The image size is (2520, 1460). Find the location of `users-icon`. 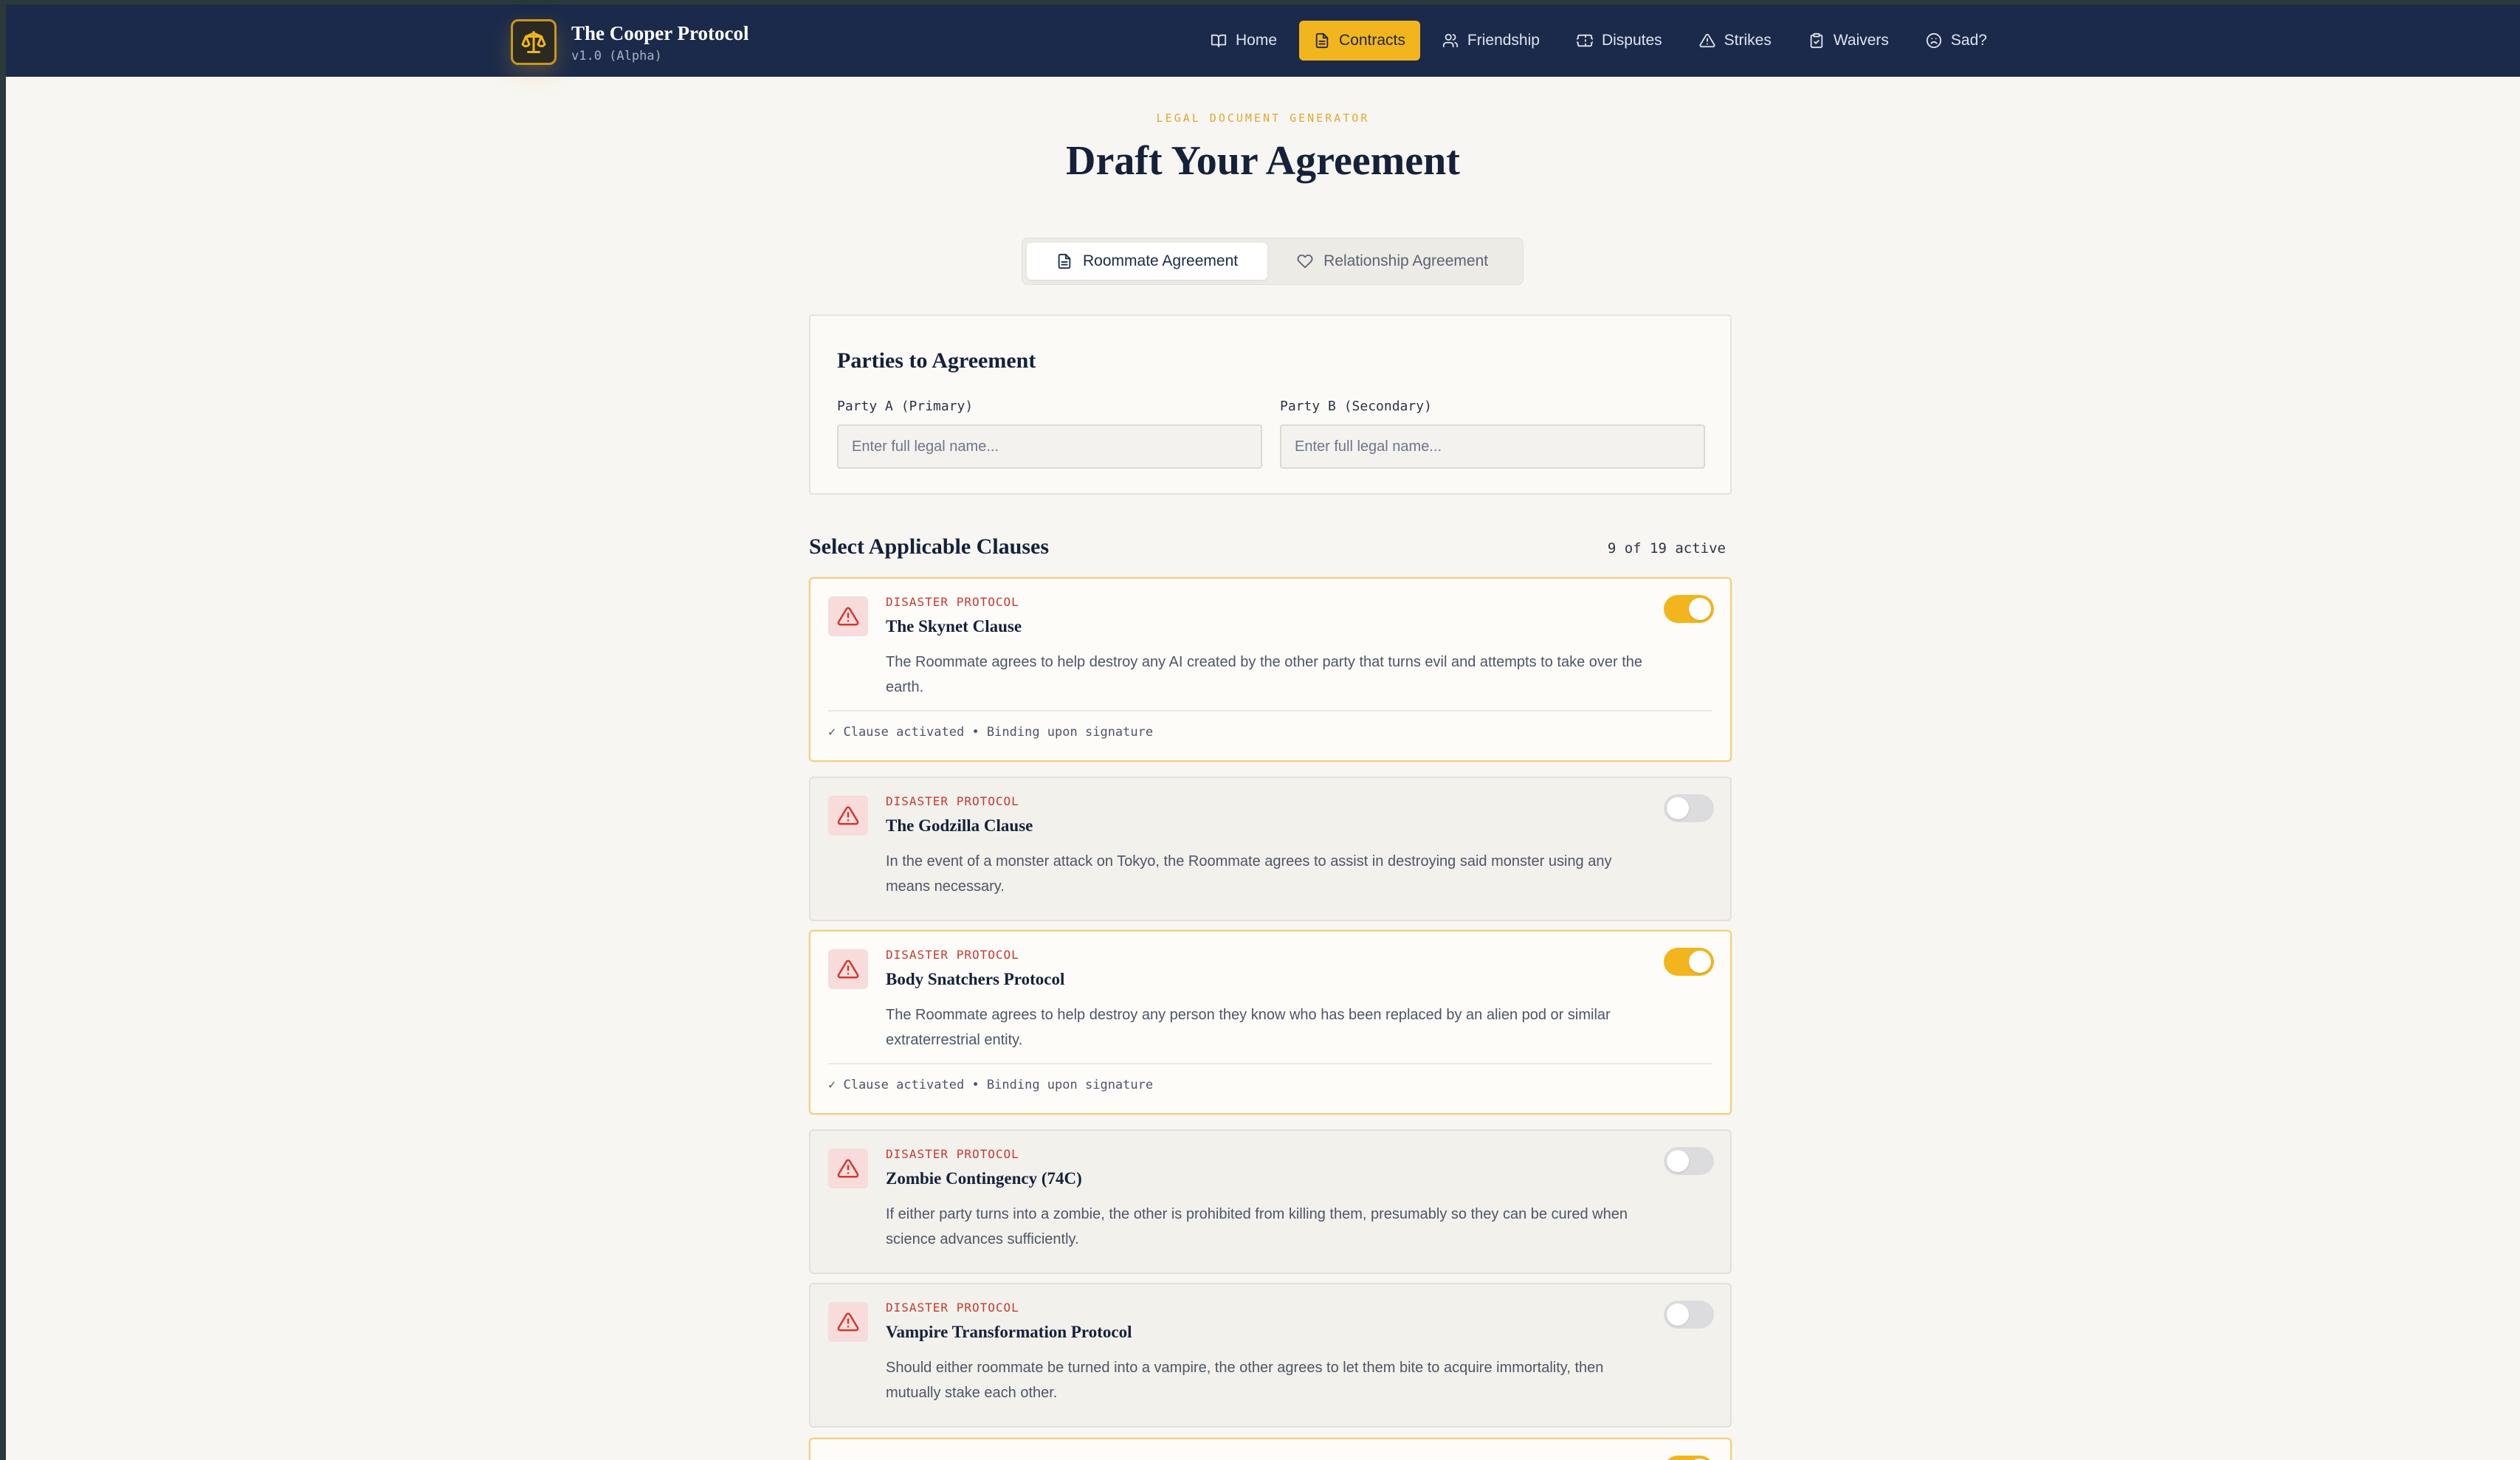

users-icon is located at coordinates (1450, 40).